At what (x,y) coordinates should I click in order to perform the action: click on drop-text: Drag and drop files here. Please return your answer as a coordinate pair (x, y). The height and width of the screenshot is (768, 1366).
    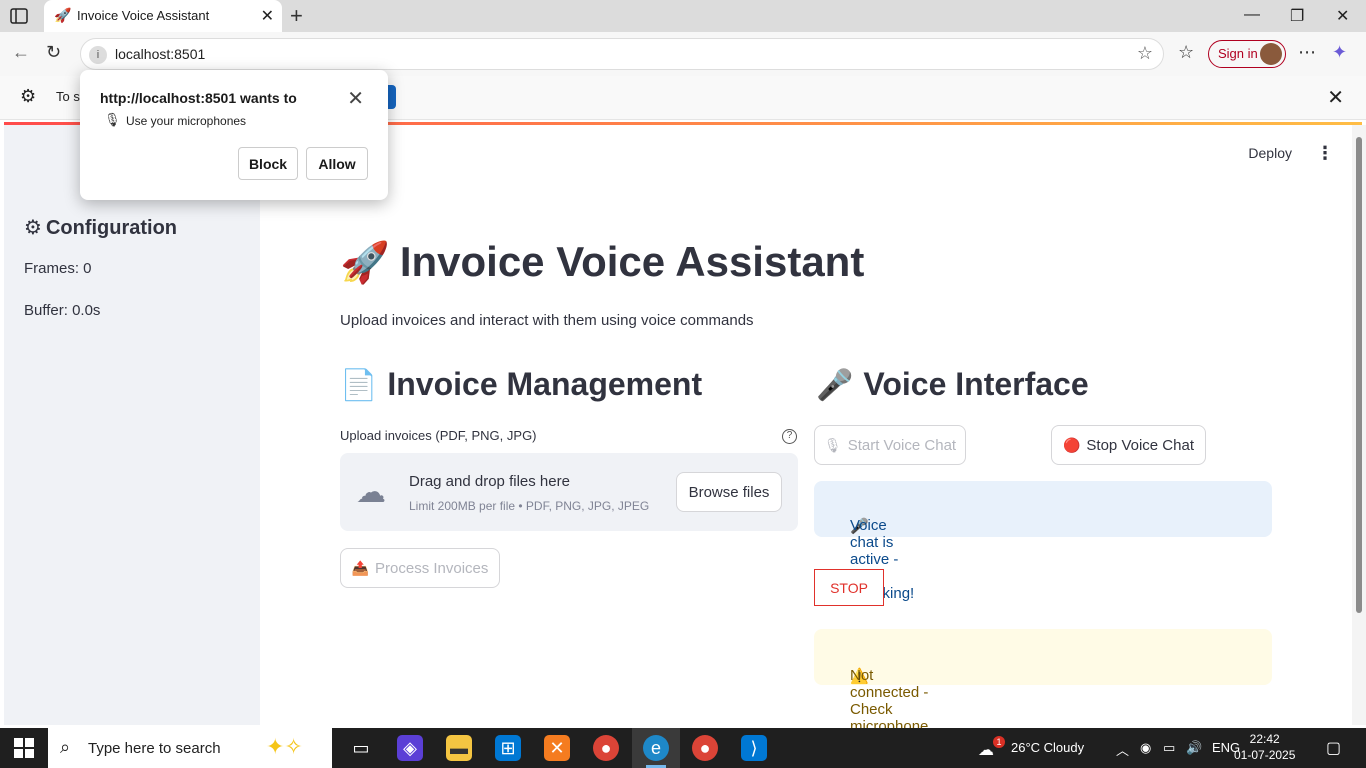
    Looking at the image, I should click on (489, 481).